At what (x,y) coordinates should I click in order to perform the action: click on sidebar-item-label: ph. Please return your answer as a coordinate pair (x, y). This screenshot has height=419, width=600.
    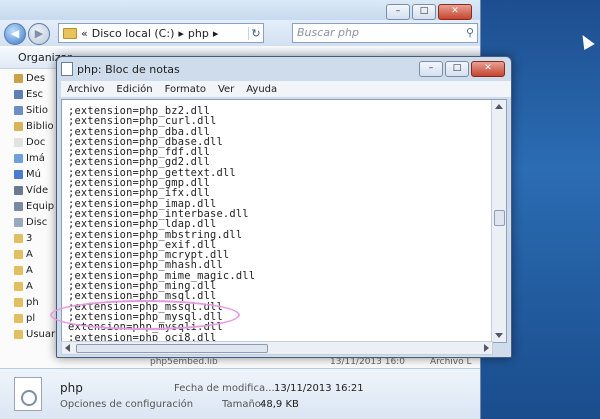
    Looking at the image, I should click on (32, 302).